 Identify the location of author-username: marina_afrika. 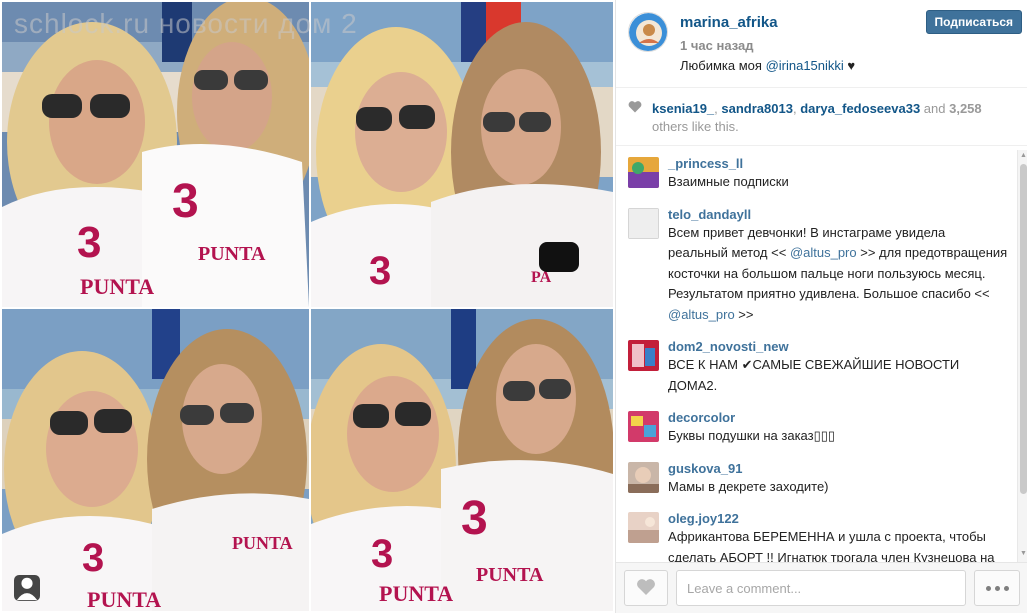
(729, 22).